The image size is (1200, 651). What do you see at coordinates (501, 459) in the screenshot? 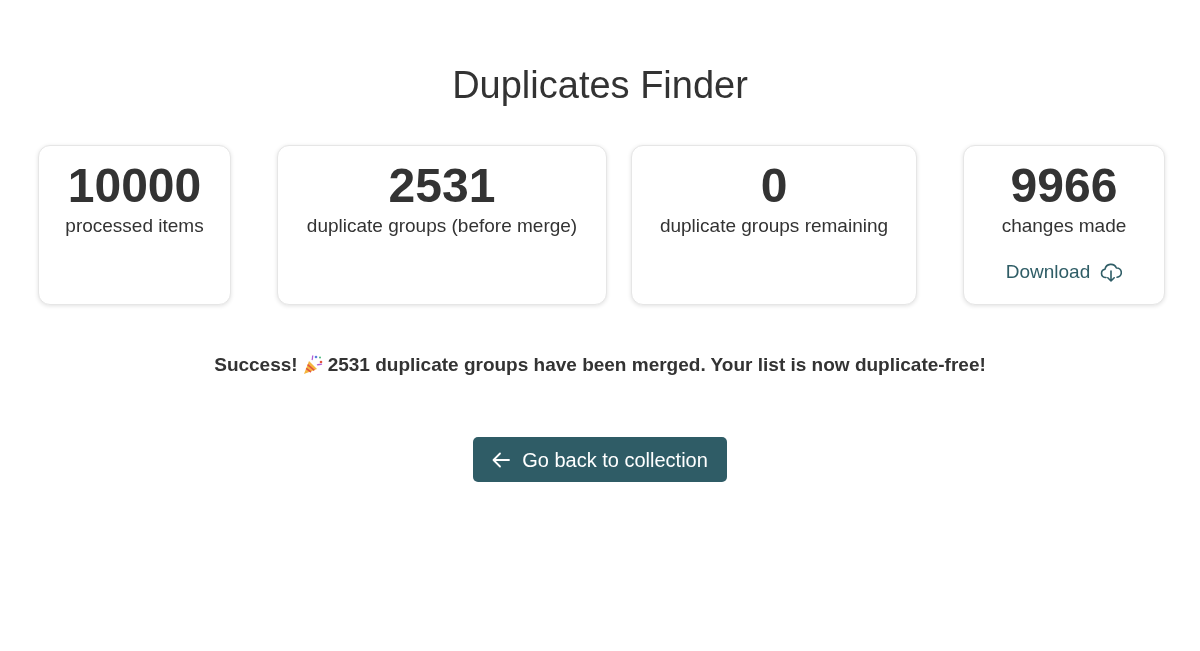
I see `arrow-left-icon` at bounding box center [501, 459].